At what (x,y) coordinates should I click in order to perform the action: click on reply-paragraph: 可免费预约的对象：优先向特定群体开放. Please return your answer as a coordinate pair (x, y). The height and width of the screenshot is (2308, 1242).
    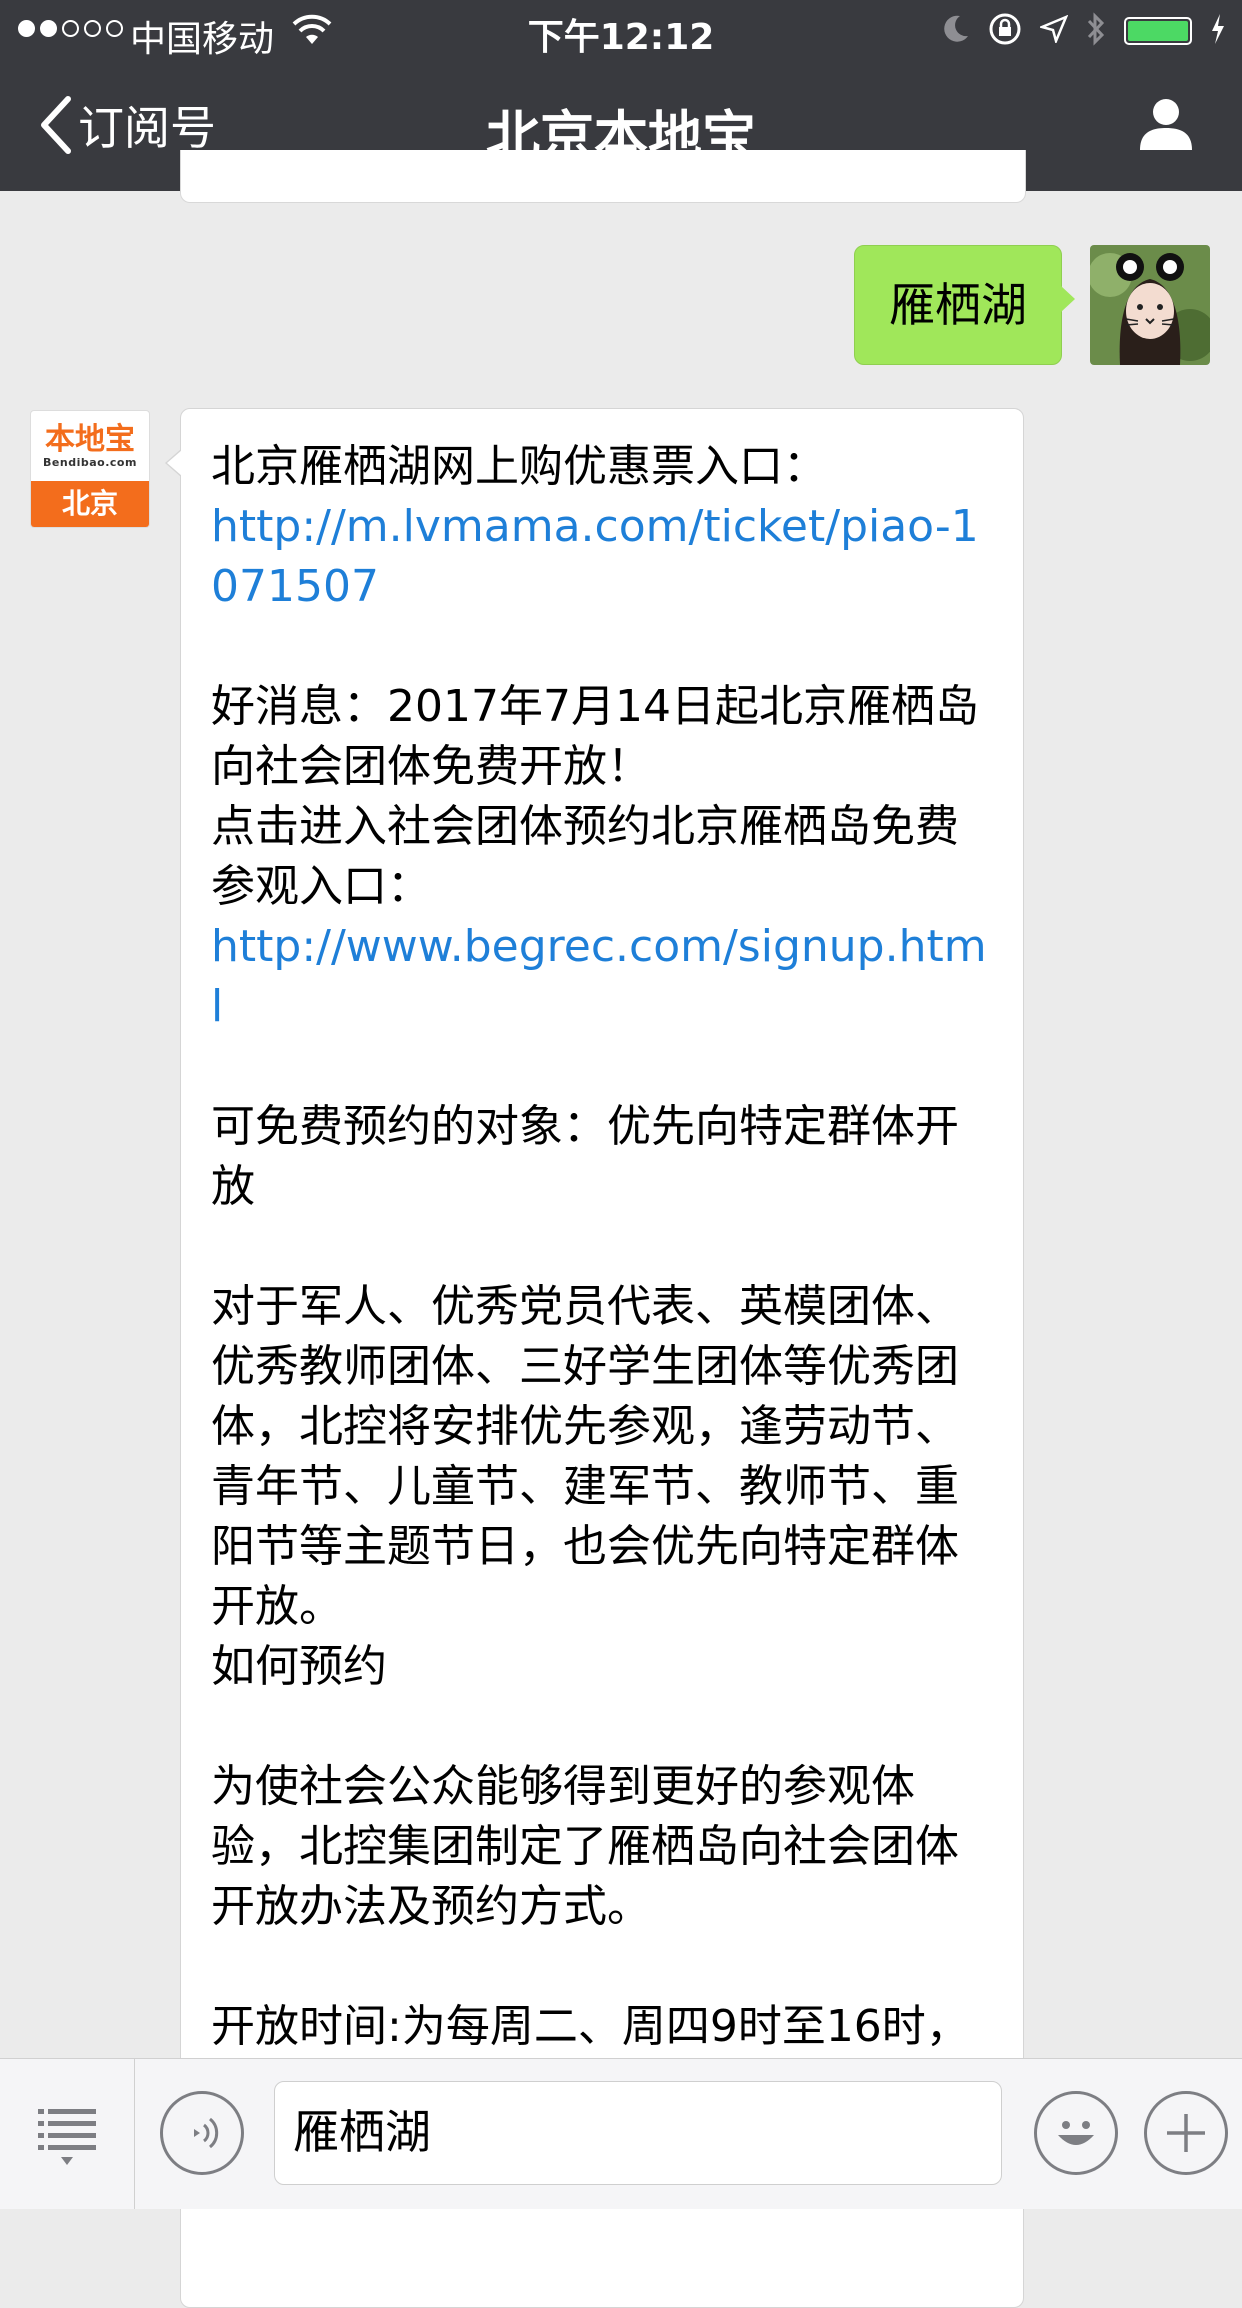
    Looking at the image, I should click on (585, 1156).